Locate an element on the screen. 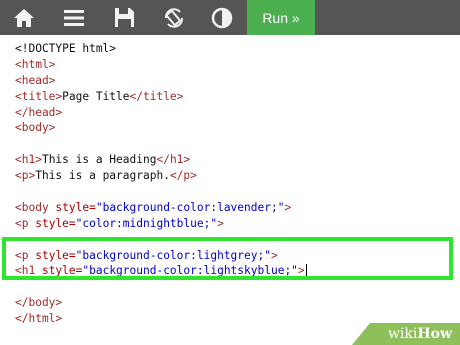 This screenshot has height=345, width=460. code-line: <p style="color:midnightblue;"> is located at coordinates (161, 224).